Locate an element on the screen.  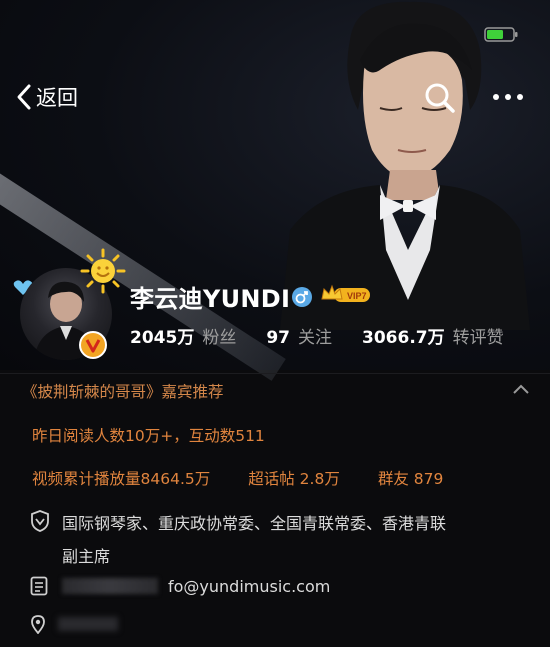
vip-label: VIP7 is located at coordinates (357, 296).